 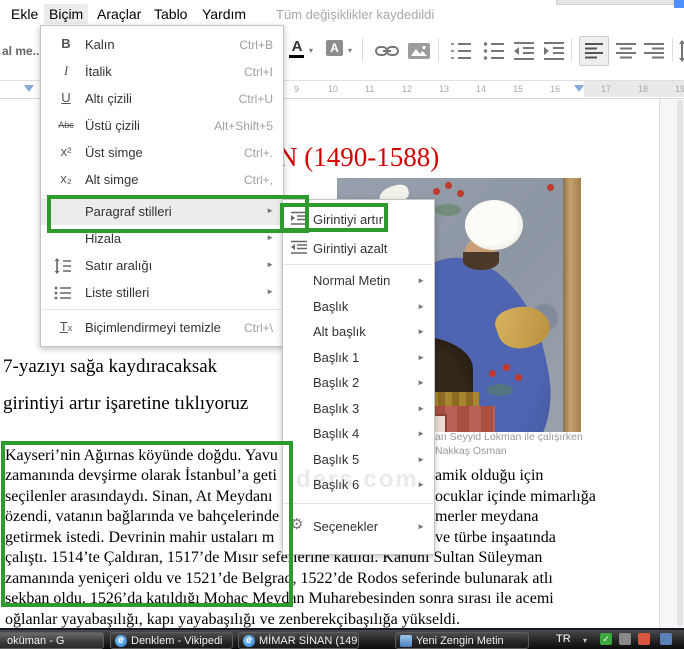 What do you see at coordinates (370, 89) in the screenshot?
I see `ruler-number: 11` at bounding box center [370, 89].